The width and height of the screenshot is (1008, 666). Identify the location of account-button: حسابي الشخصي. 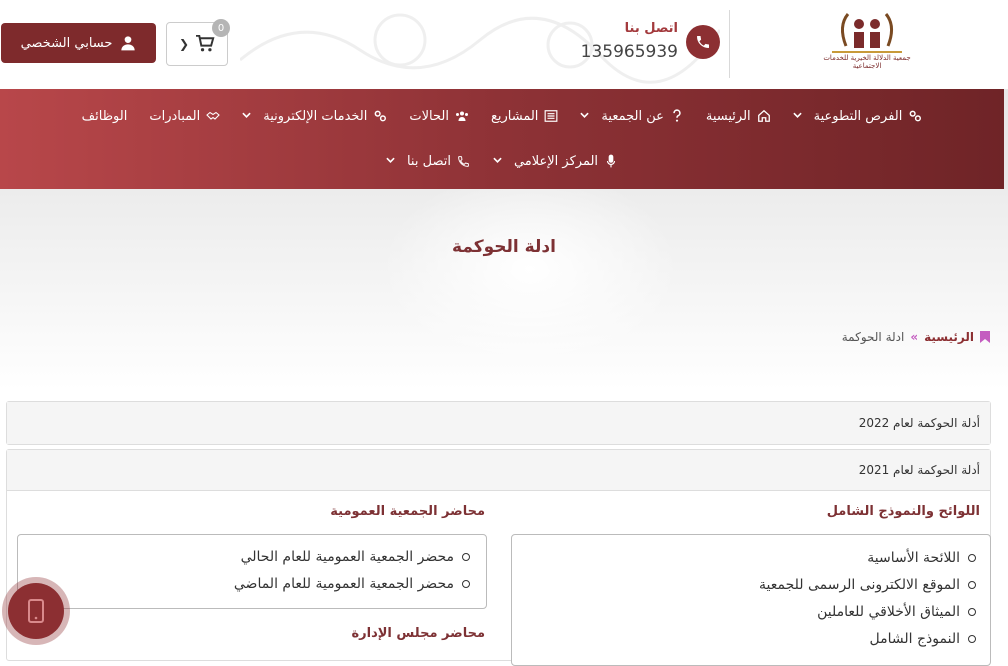
(78, 43).